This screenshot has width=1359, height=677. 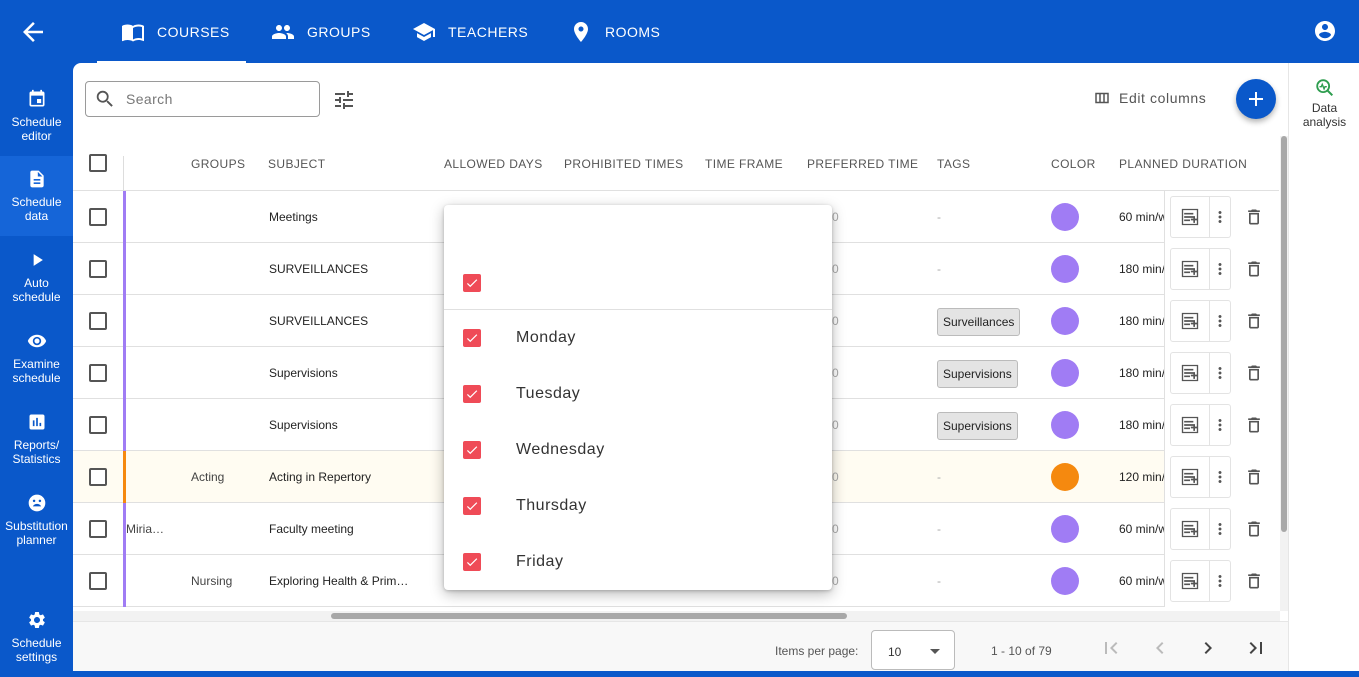 I want to click on column-header-subject: SUBJECT, so click(x=296, y=164).